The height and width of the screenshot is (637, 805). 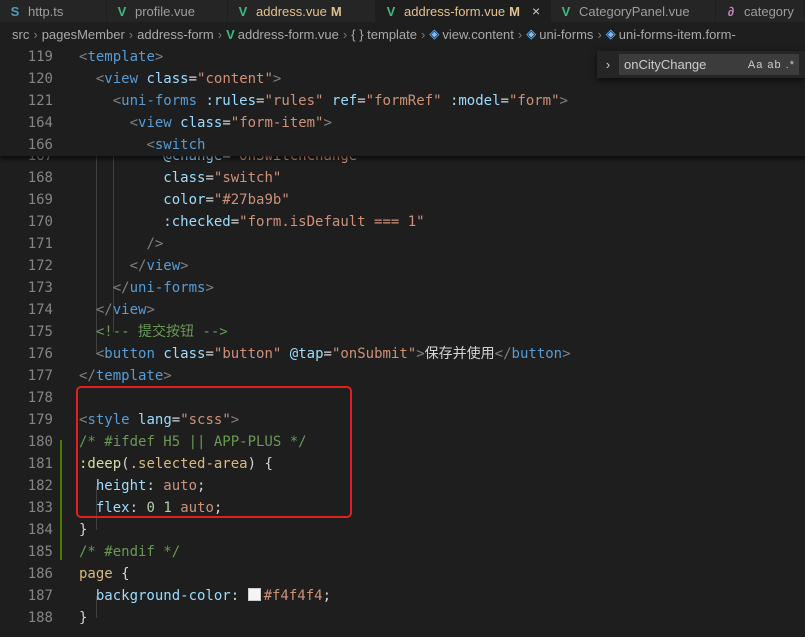 What do you see at coordinates (536, 11) in the screenshot?
I see `close-icon: ×` at bounding box center [536, 11].